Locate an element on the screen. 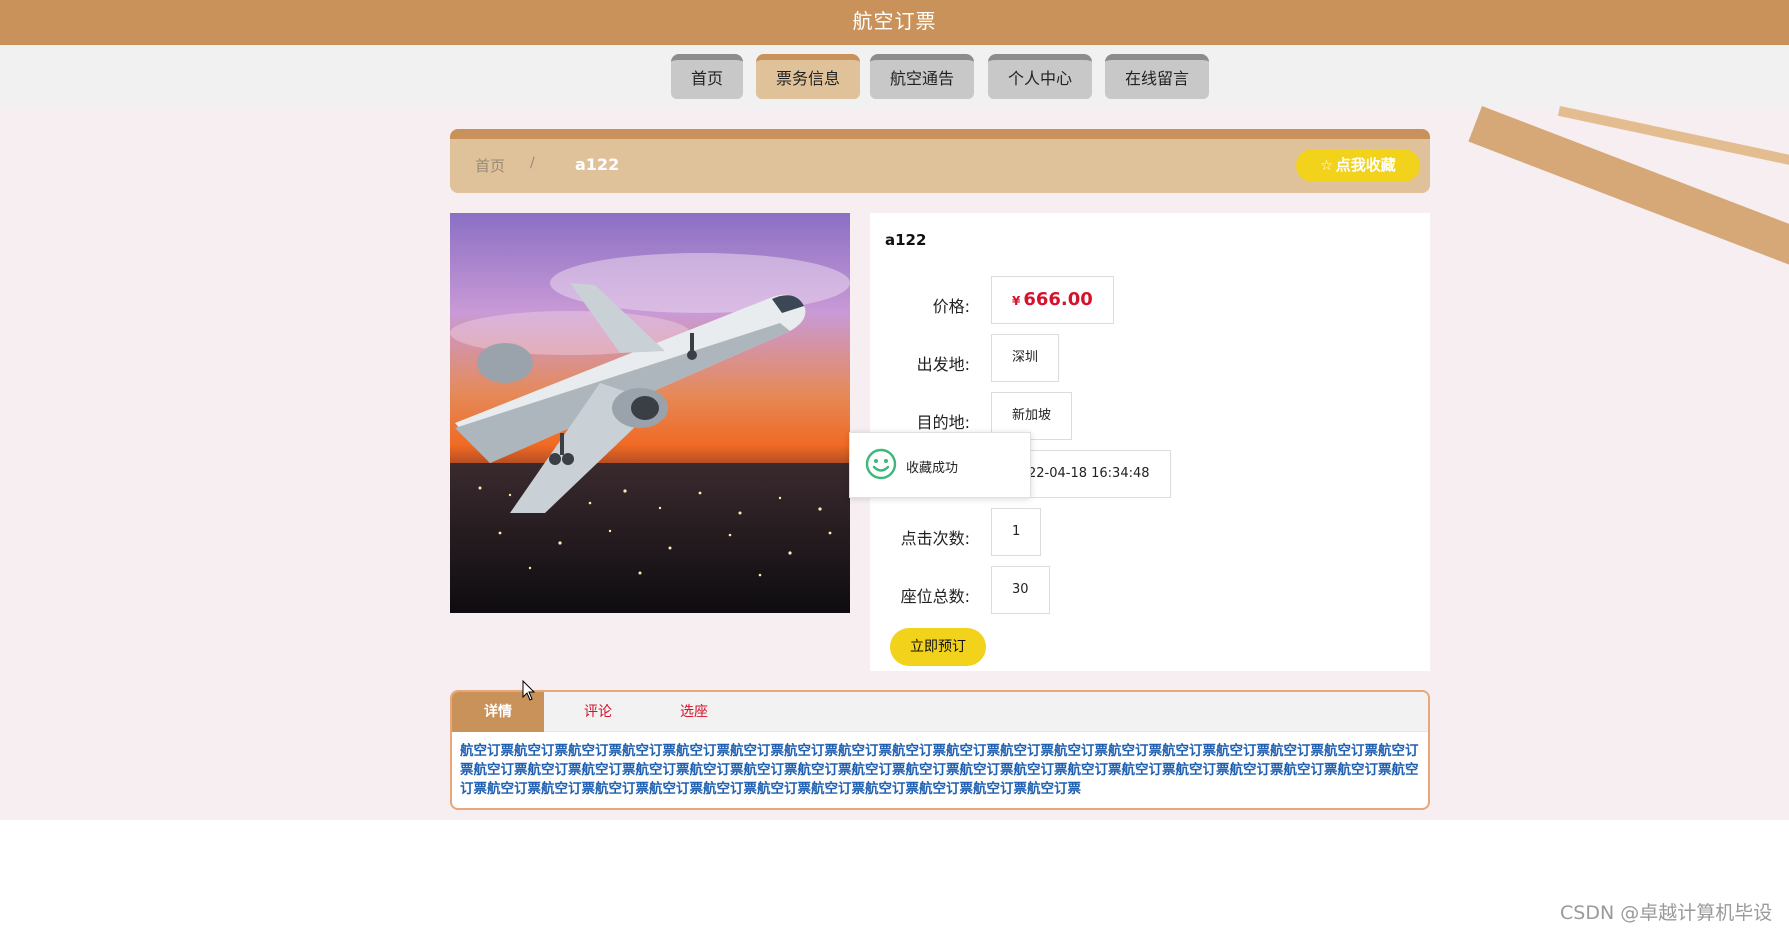 This screenshot has height=930, width=1789. currency-symbol: ¥ is located at coordinates (1016, 301).